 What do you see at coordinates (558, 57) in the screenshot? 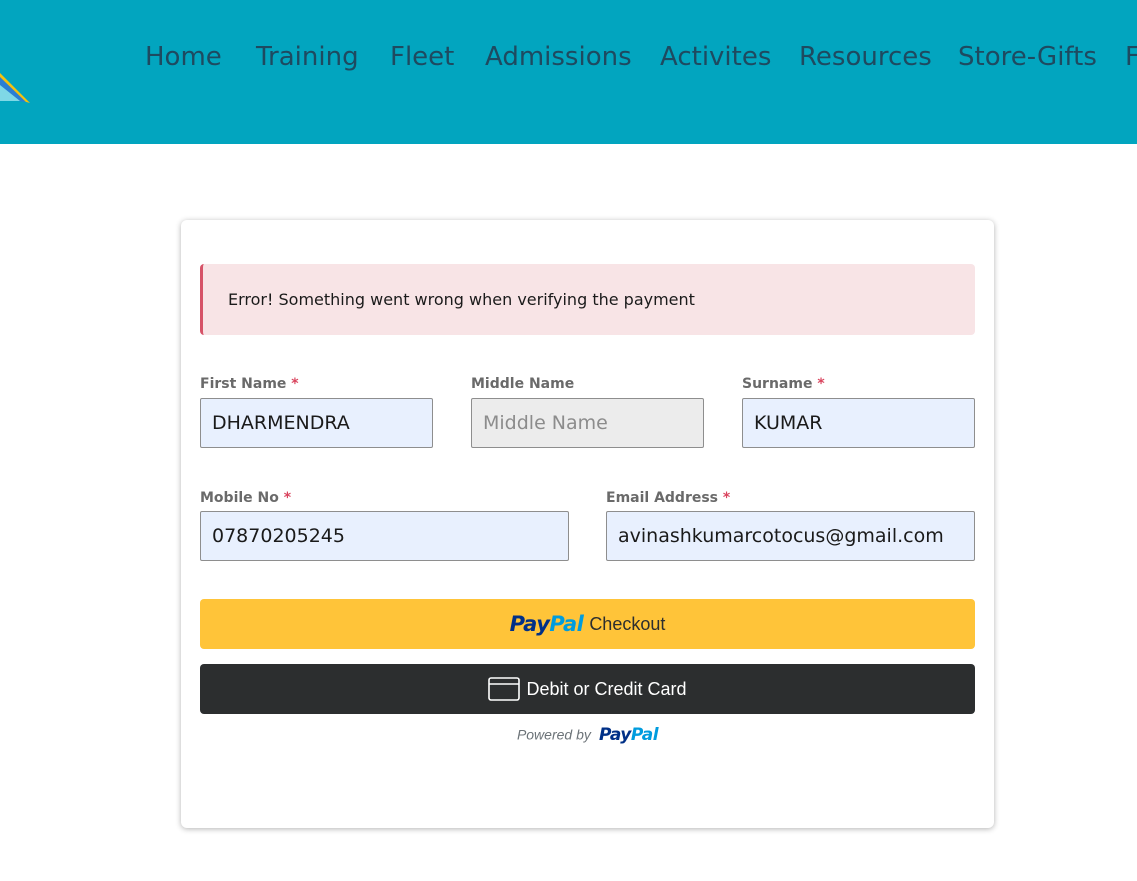
I see `nav-item-admissions: Admissions` at bounding box center [558, 57].